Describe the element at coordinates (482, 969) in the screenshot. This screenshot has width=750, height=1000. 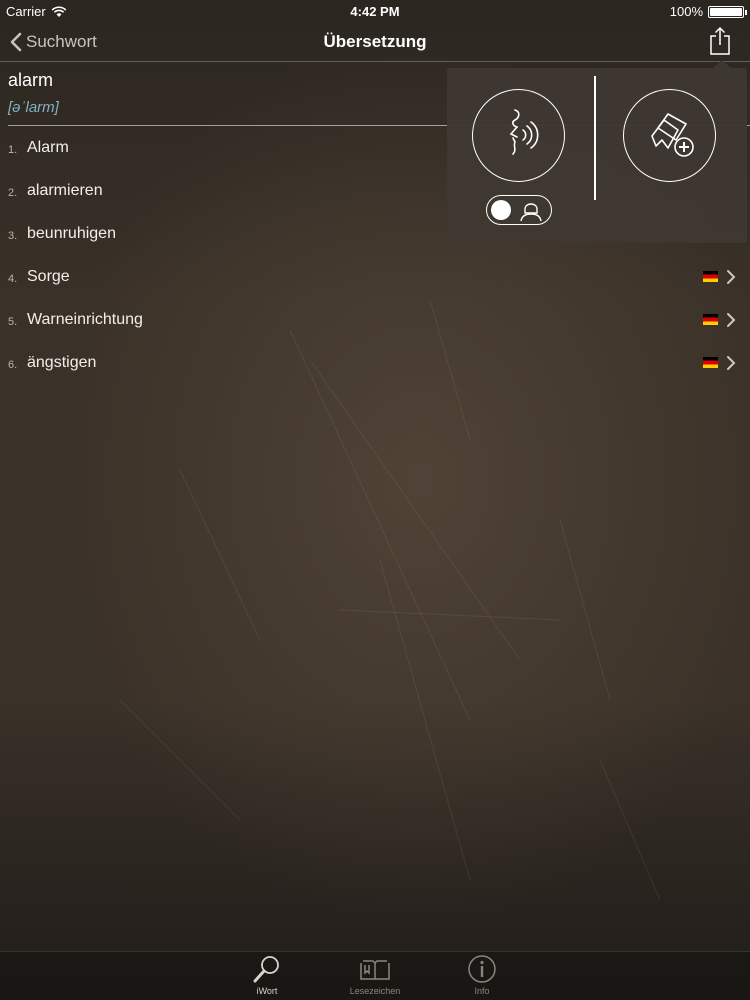
I see `info-icon` at that location.